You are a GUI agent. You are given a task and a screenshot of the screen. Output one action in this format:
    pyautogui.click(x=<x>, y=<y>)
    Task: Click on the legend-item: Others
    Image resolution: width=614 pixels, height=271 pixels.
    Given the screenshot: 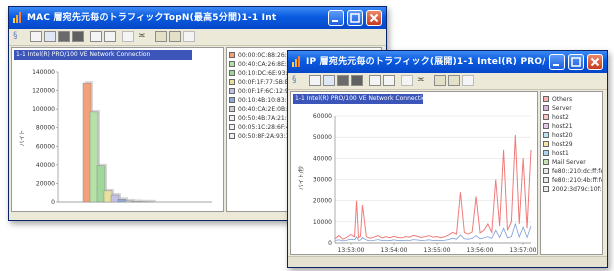 What is the action you would take?
    pyautogui.click(x=572, y=99)
    